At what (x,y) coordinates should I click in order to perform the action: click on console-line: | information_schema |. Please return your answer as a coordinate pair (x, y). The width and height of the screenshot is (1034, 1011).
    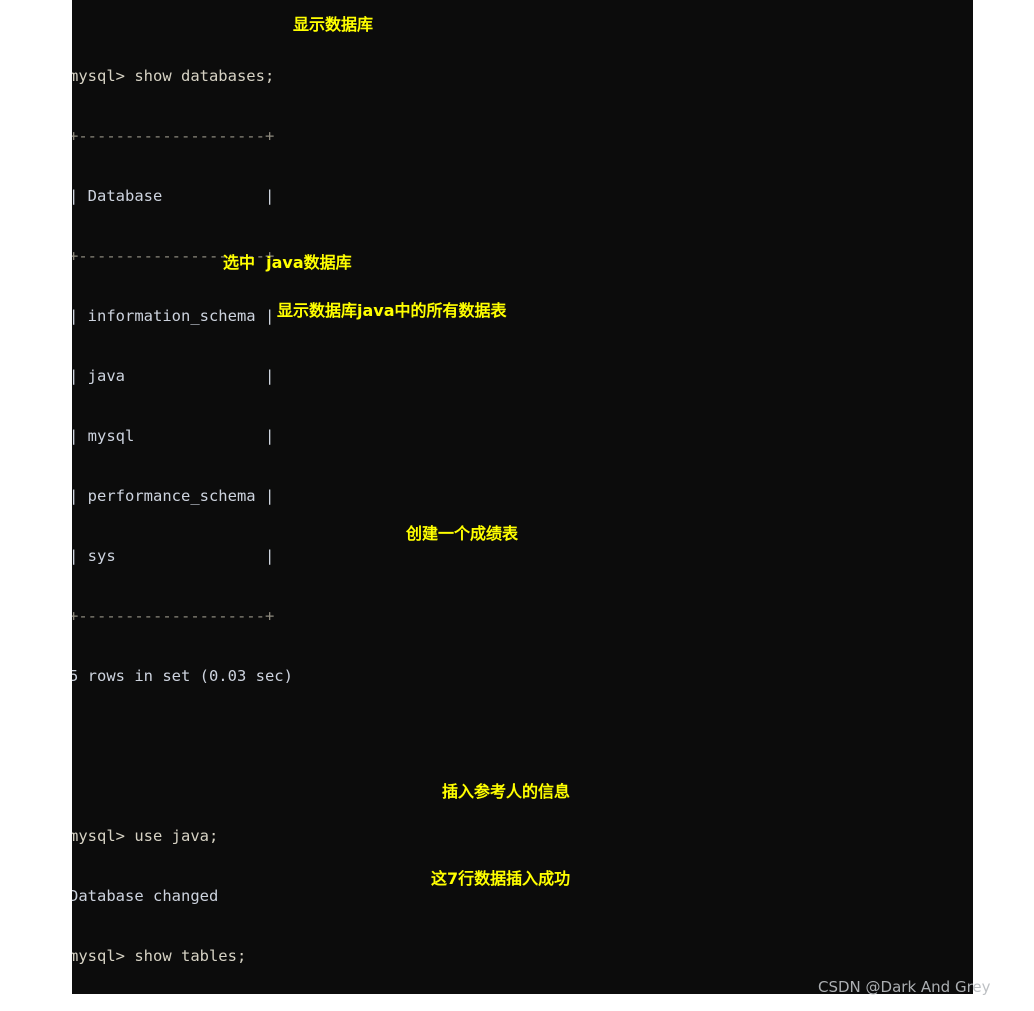
    Looking at the image, I should click on (173, 316).